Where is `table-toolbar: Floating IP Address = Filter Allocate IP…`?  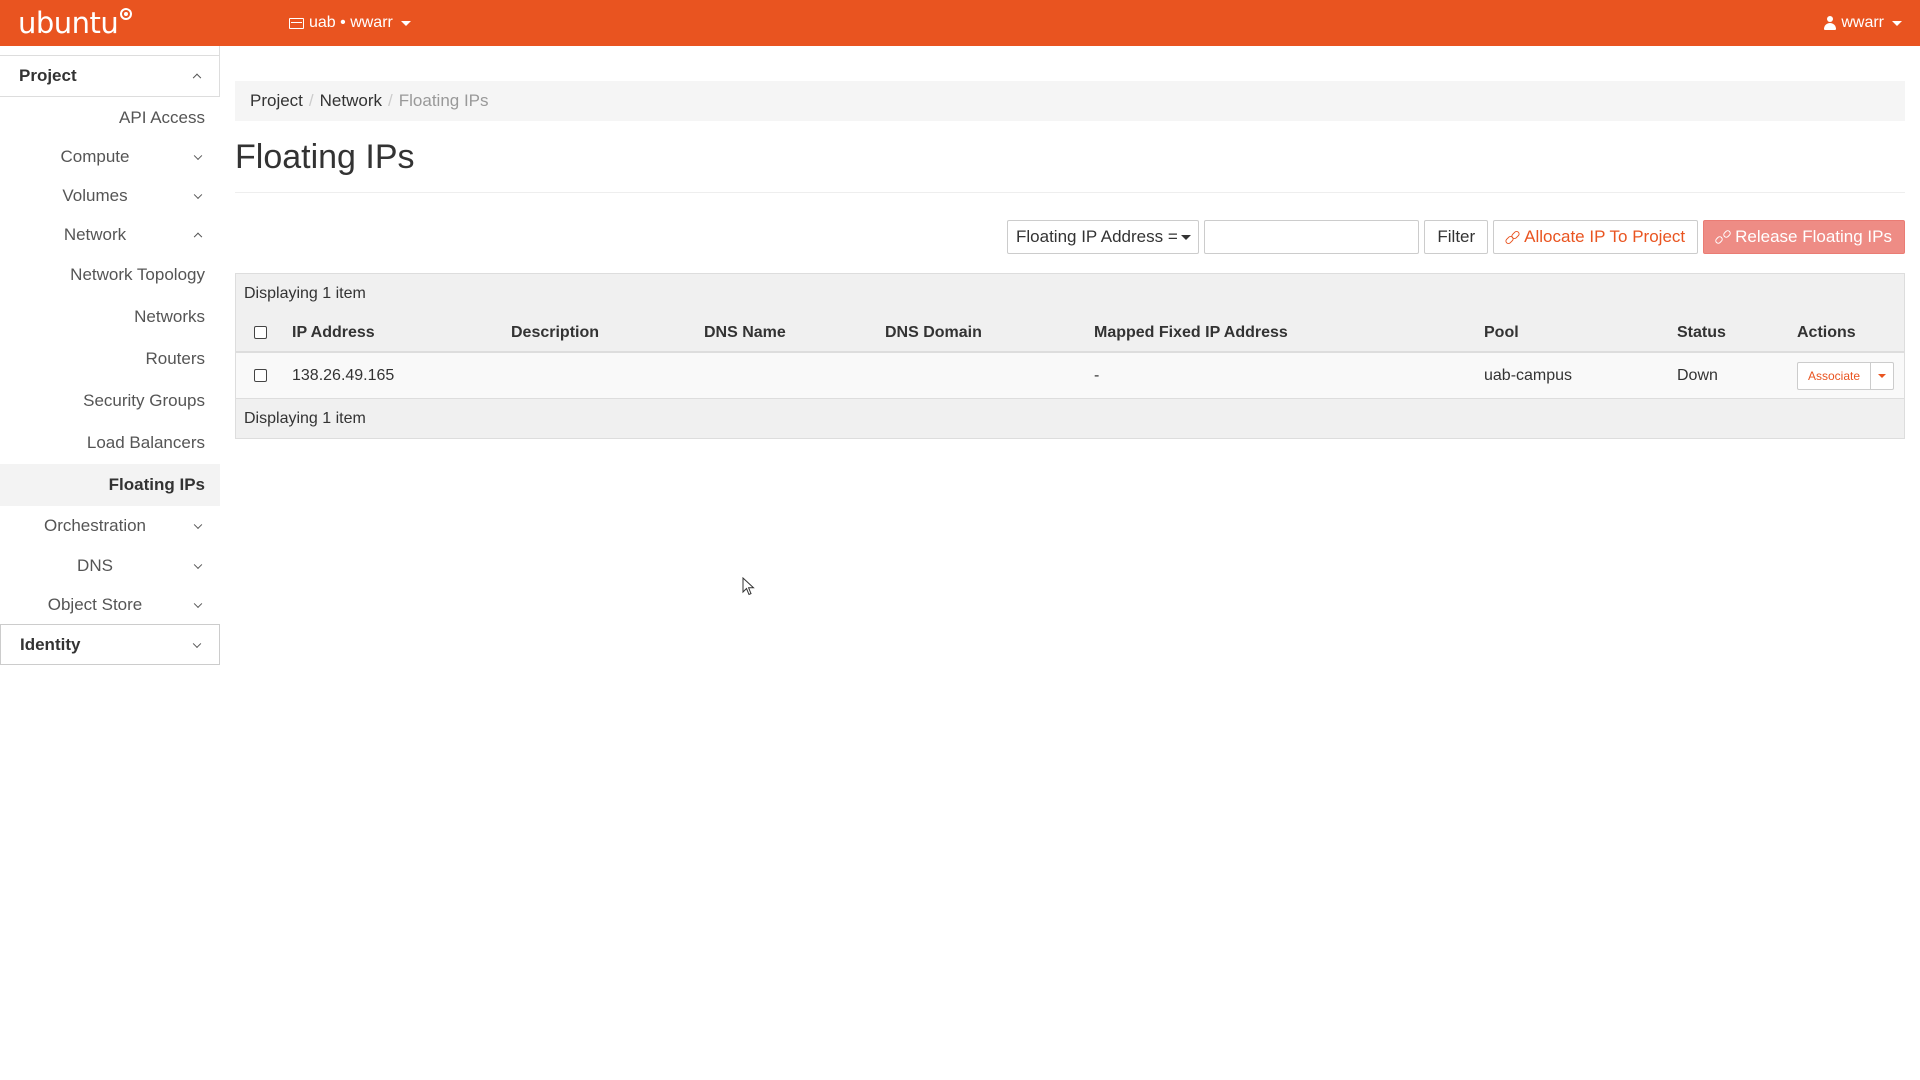 table-toolbar: Floating IP Address = Filter Allocate IP… is located at coordinates (1456, 237).